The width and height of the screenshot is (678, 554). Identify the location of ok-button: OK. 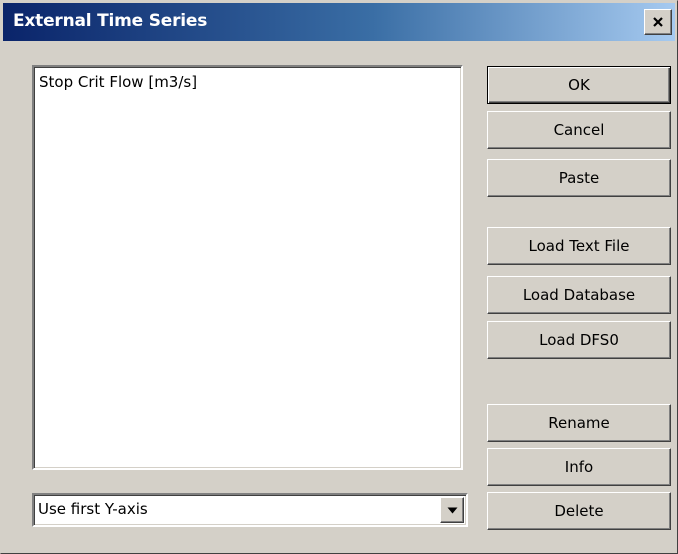
(579, 85).